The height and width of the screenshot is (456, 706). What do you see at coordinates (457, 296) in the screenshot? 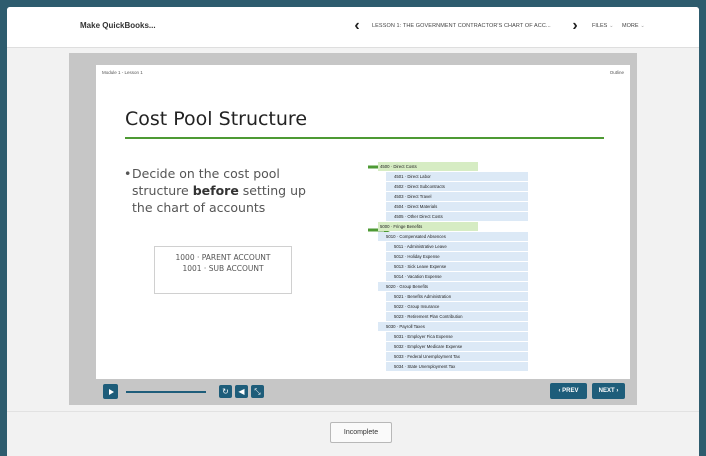
I see `chart-of-accounts-row: 5021 · Benefits Administration` at bounding box center [457, 296].